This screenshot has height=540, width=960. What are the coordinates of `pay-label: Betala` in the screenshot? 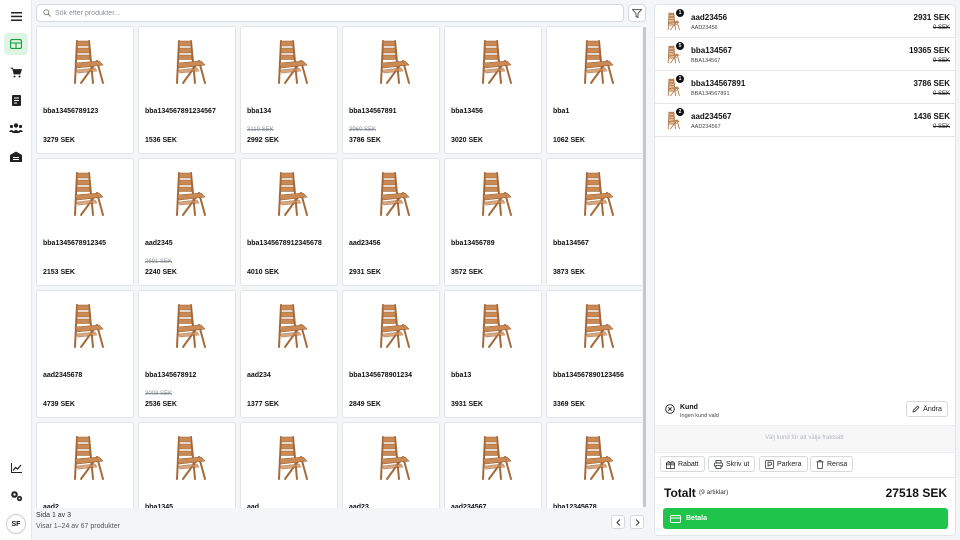 It's located at (697, 518).